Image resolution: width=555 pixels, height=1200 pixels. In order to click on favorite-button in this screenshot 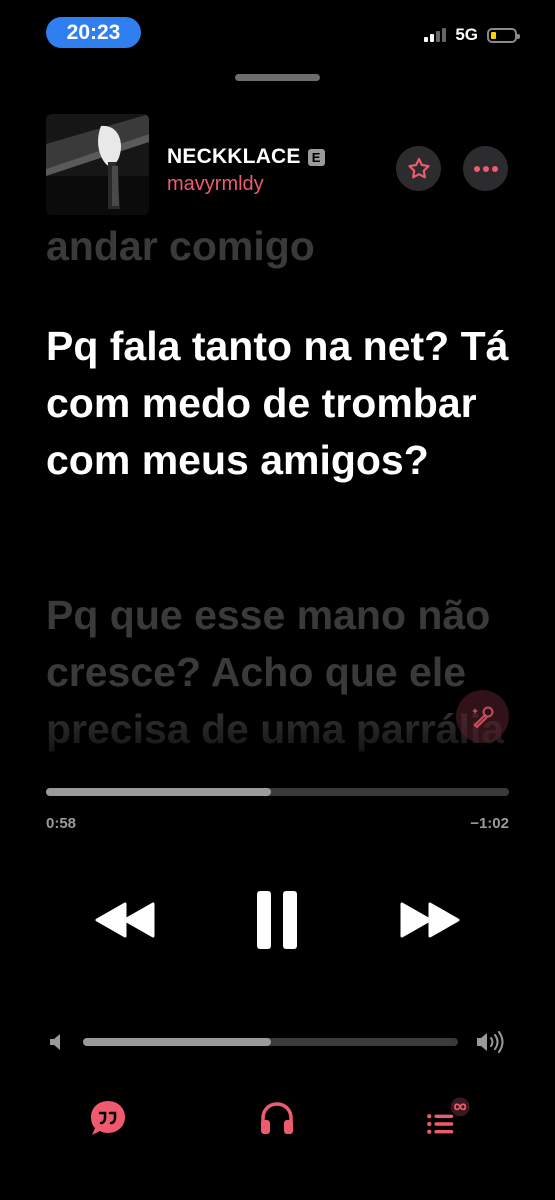, I will do `click(418, 168)`.